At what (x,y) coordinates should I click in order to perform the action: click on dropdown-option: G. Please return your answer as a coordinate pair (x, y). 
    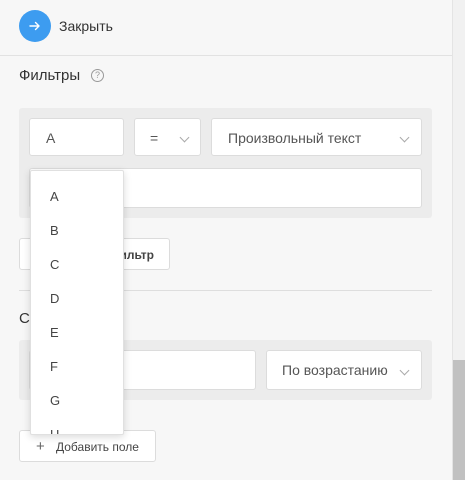
    Looking at the image, I should click on (77, 405).